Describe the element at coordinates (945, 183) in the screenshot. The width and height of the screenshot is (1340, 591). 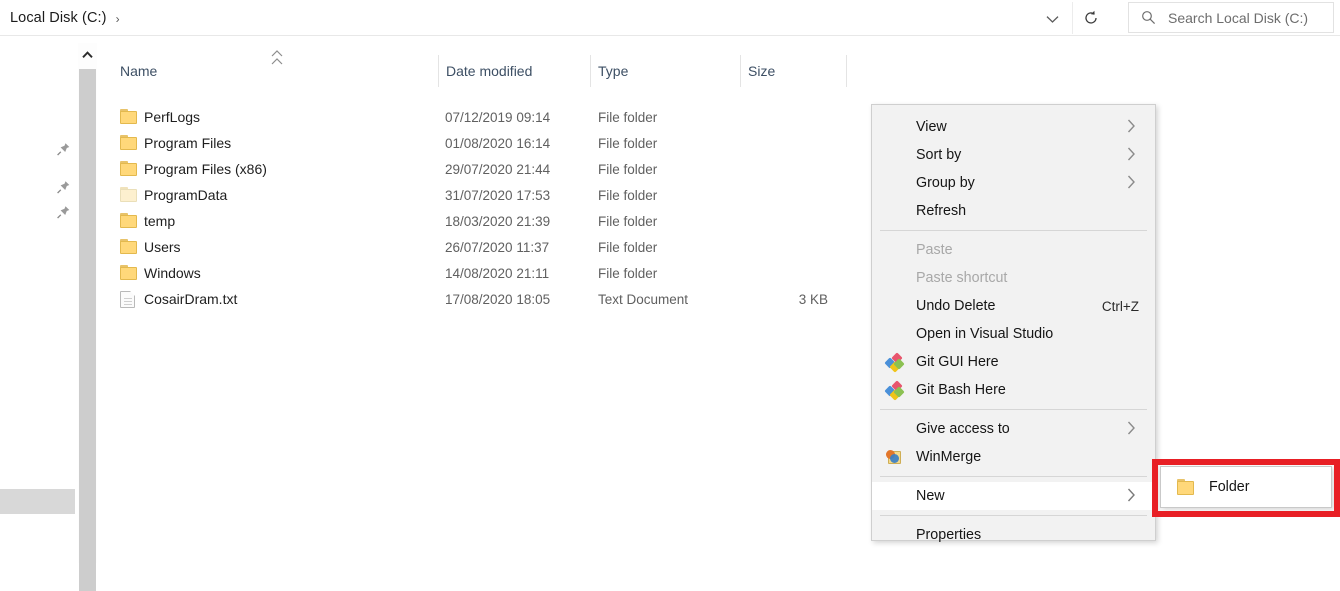
I see `menu-item-label: Group by` at that location.